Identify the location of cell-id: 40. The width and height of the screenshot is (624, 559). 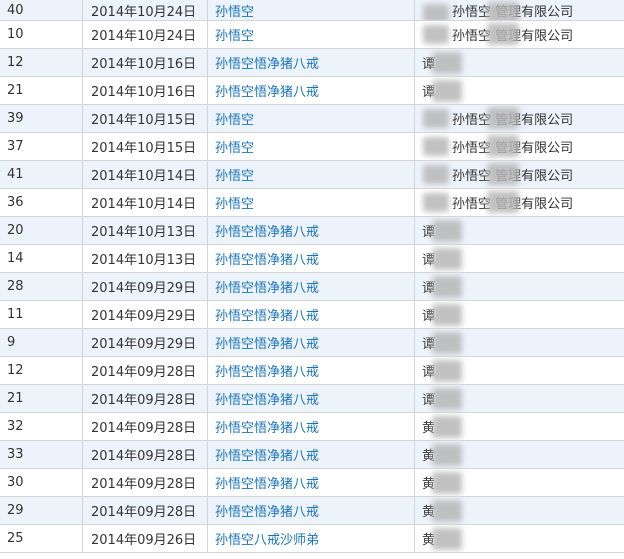
(41, 10).